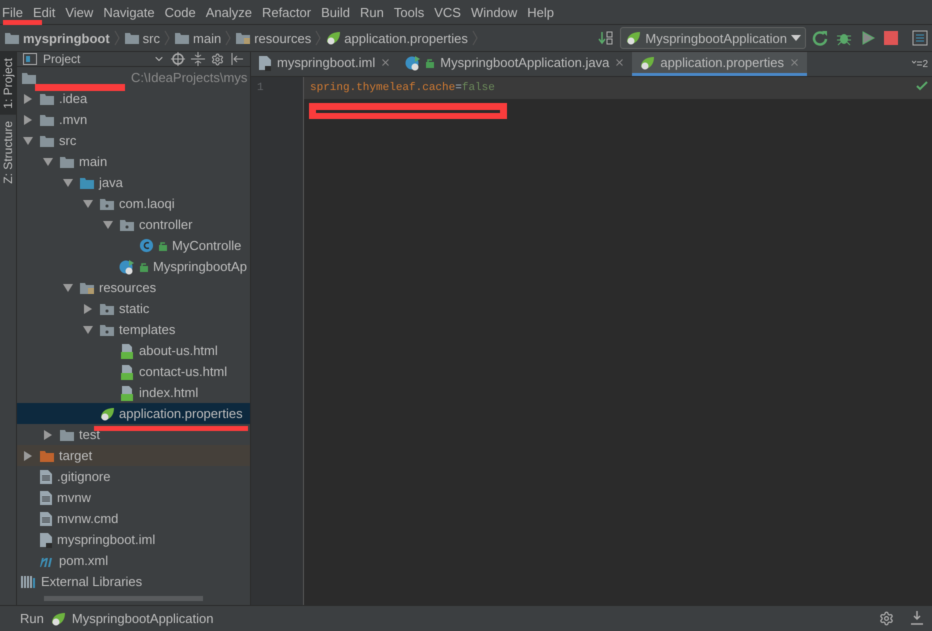 This screenshot has height=631, width=932. What do you see at coordinates (46, 12) in the screenshot?
I see `menu-item: Edit` at bounding box center [46, 12].